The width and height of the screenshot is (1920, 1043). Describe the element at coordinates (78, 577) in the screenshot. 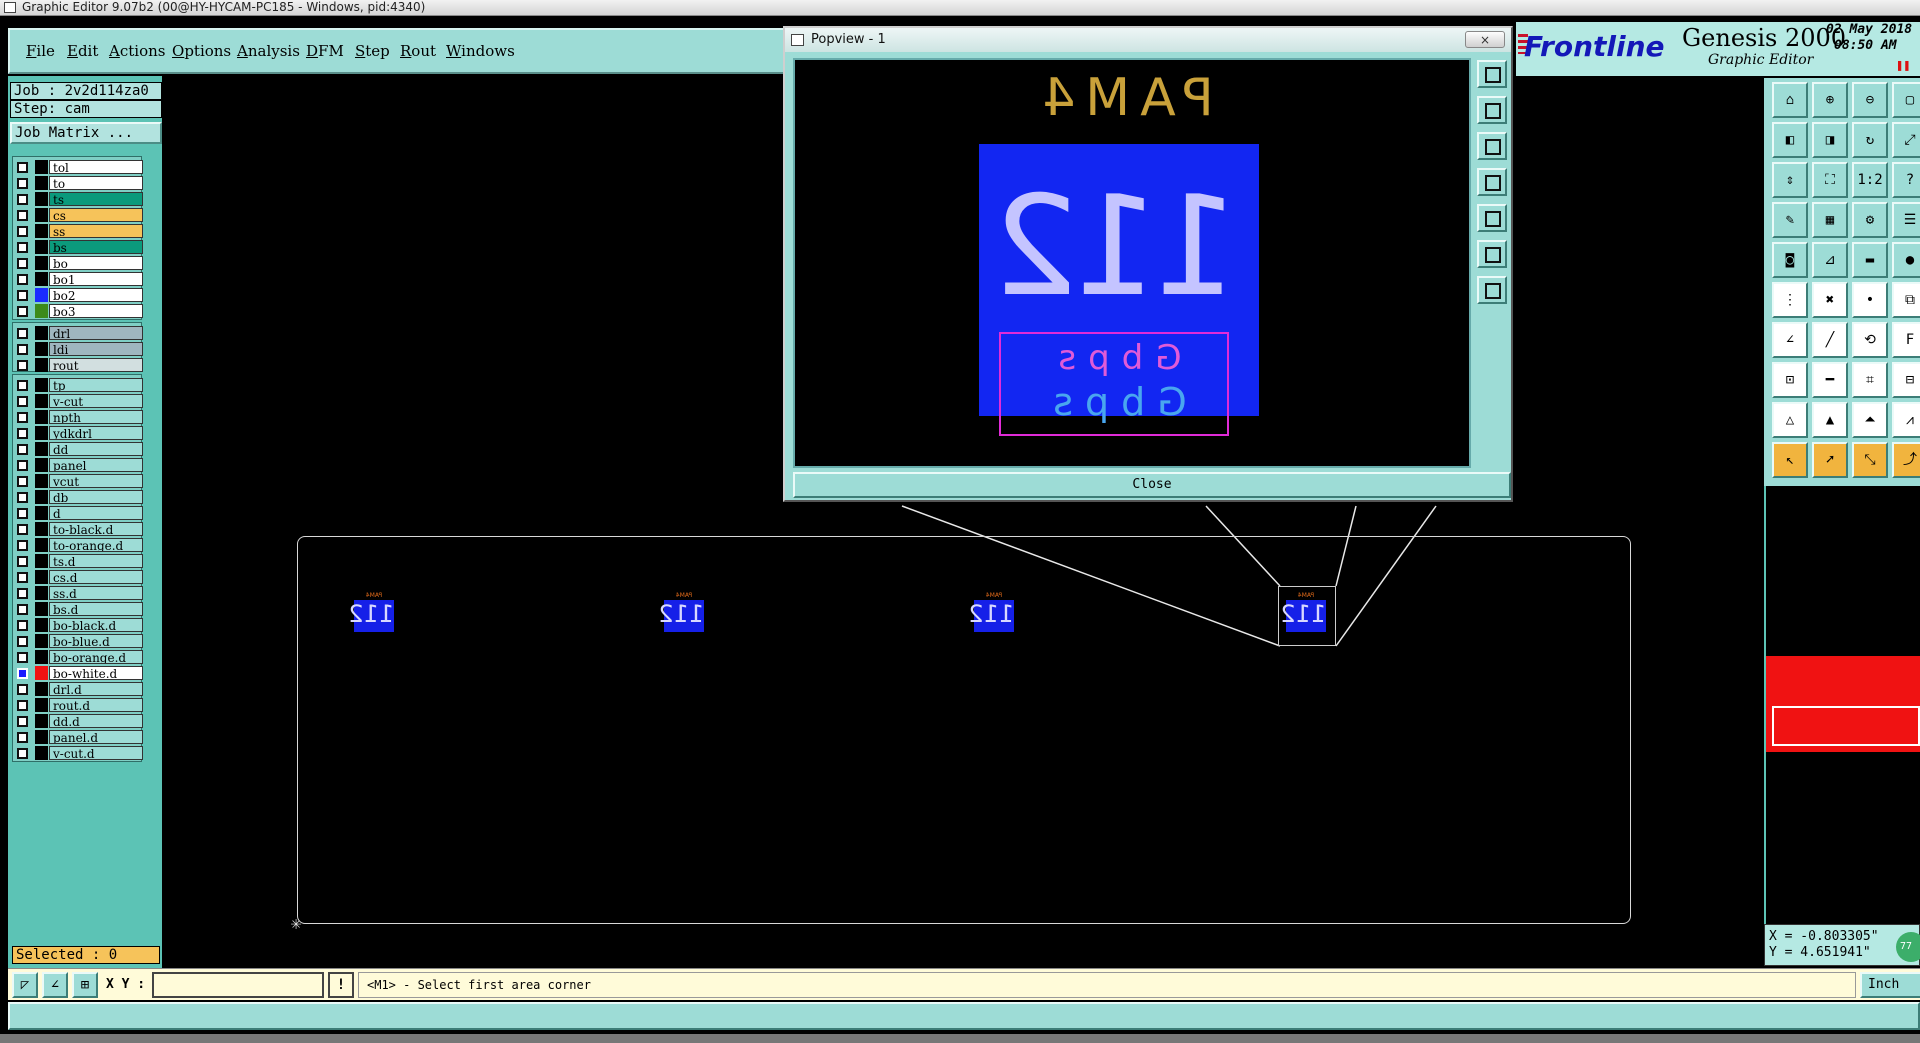

I see `layer-row: cs.d` at that location.